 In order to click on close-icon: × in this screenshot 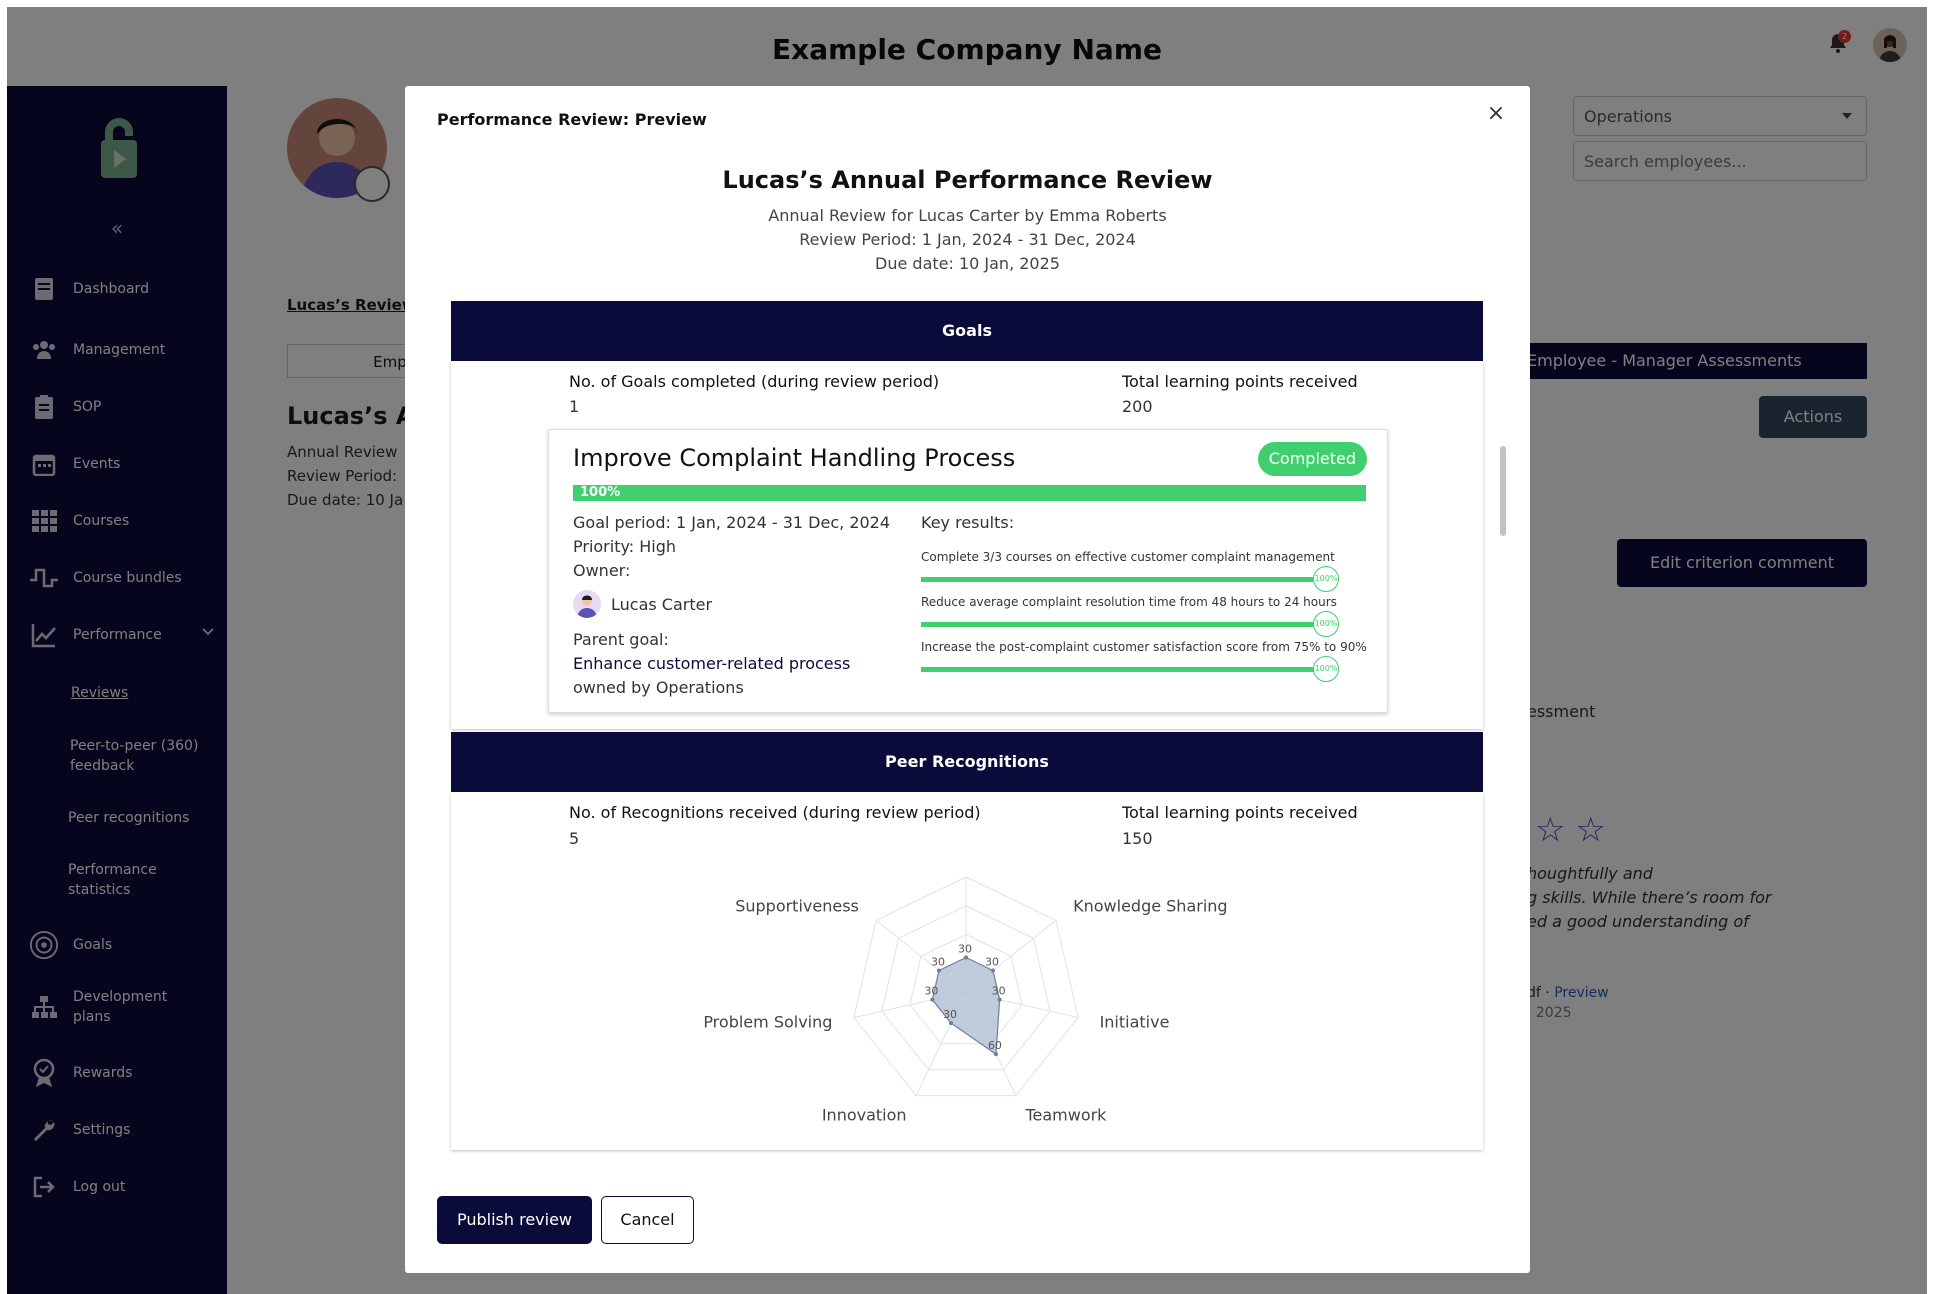, I will do `click(1496, 114)`.